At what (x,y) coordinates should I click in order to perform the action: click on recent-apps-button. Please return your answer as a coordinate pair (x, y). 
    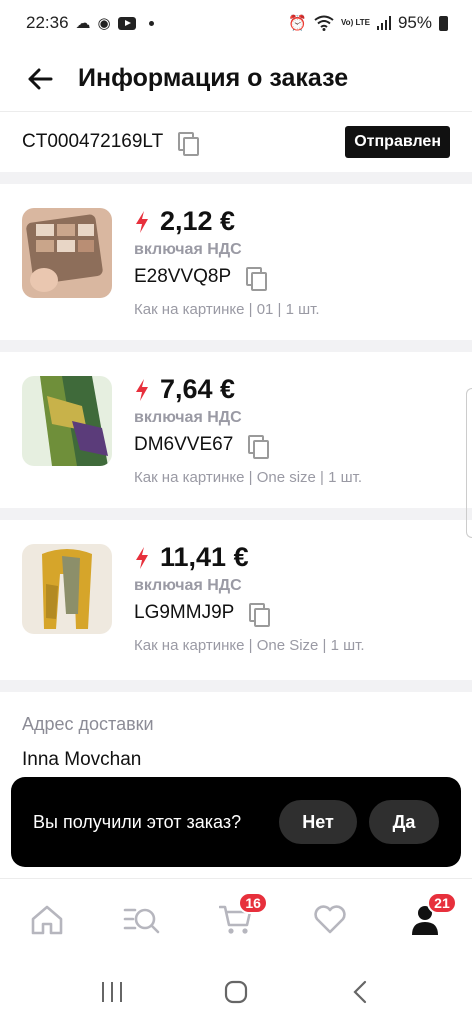
    Looking at the image, I should click on (112, 992).